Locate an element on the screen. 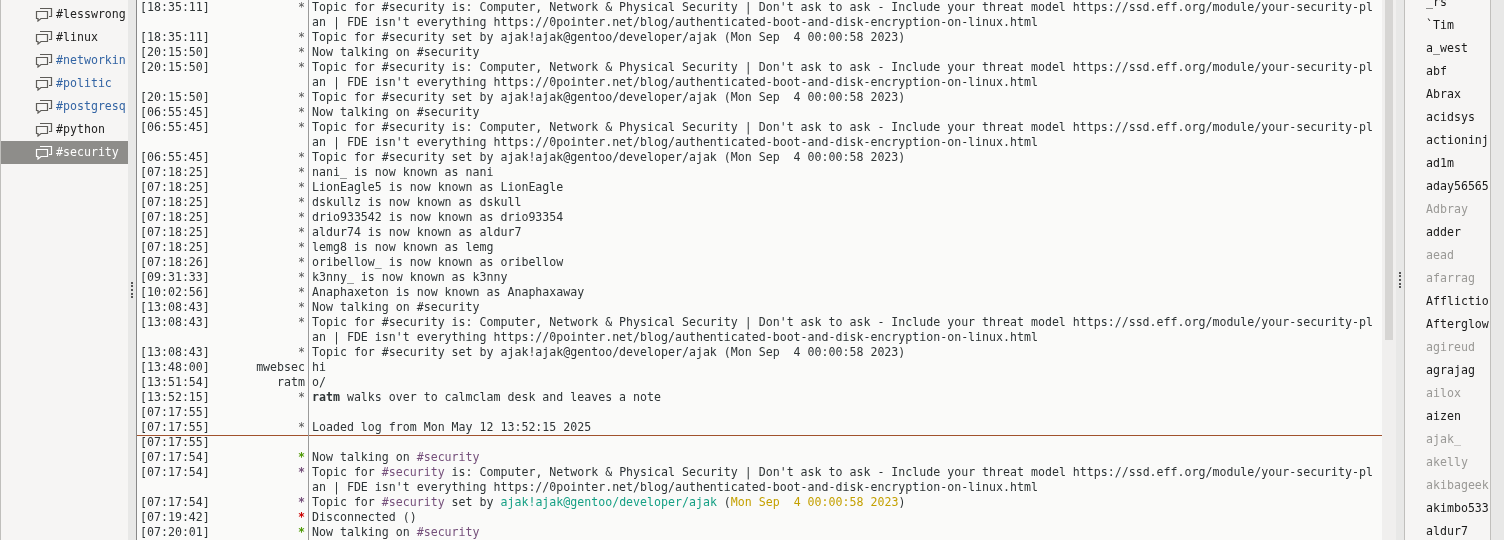  timestamp: [07:19:42] is located at coordinates (175, 517).